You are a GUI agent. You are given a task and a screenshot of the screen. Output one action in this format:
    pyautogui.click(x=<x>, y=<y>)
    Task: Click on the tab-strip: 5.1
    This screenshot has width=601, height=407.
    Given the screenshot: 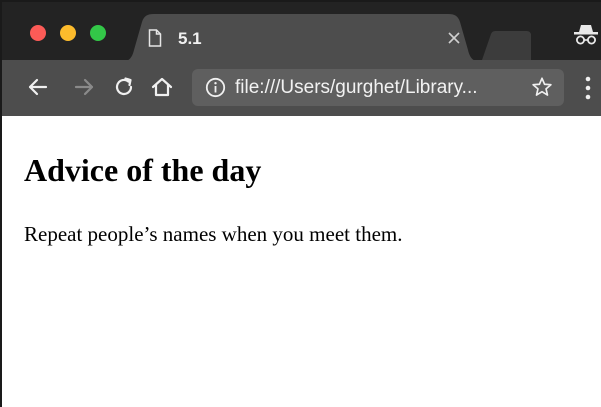 What is the action you would take?
    pyautogui.click(x=301, y=32)
    